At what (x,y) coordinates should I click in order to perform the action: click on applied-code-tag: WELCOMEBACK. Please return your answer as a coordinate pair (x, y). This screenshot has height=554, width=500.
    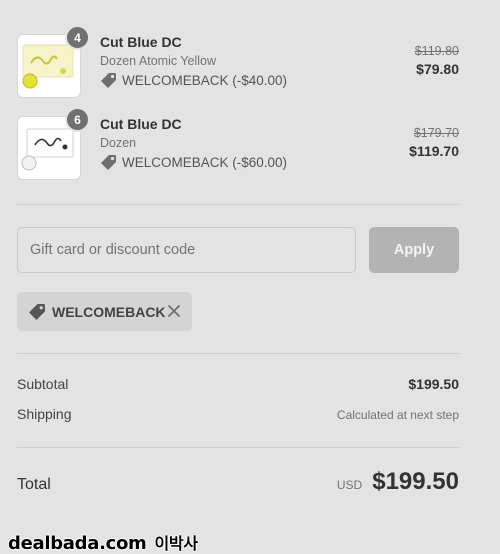
    Looking at the image, I should click on (104, 311).